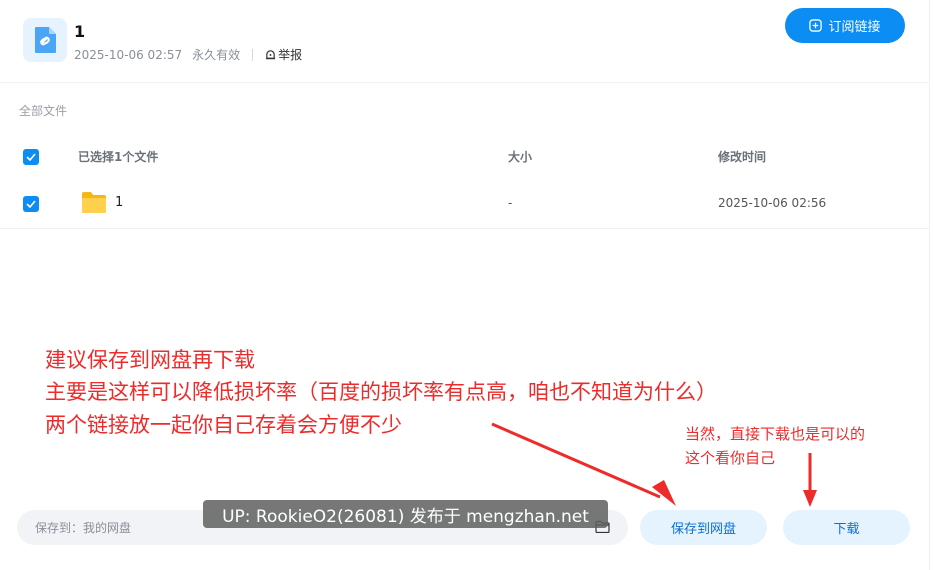 Image resolution: width=934 pixels, height=570 pixels. I want to click on arrowhead-download, so click(810, 498).